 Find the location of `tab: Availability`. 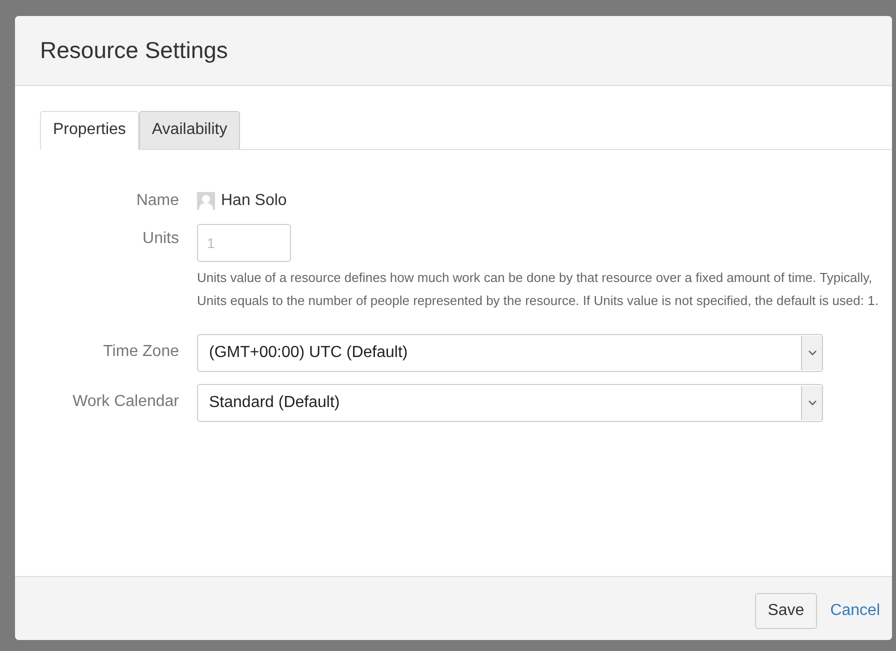

tab: Availability is located at coordinates (189, 130).